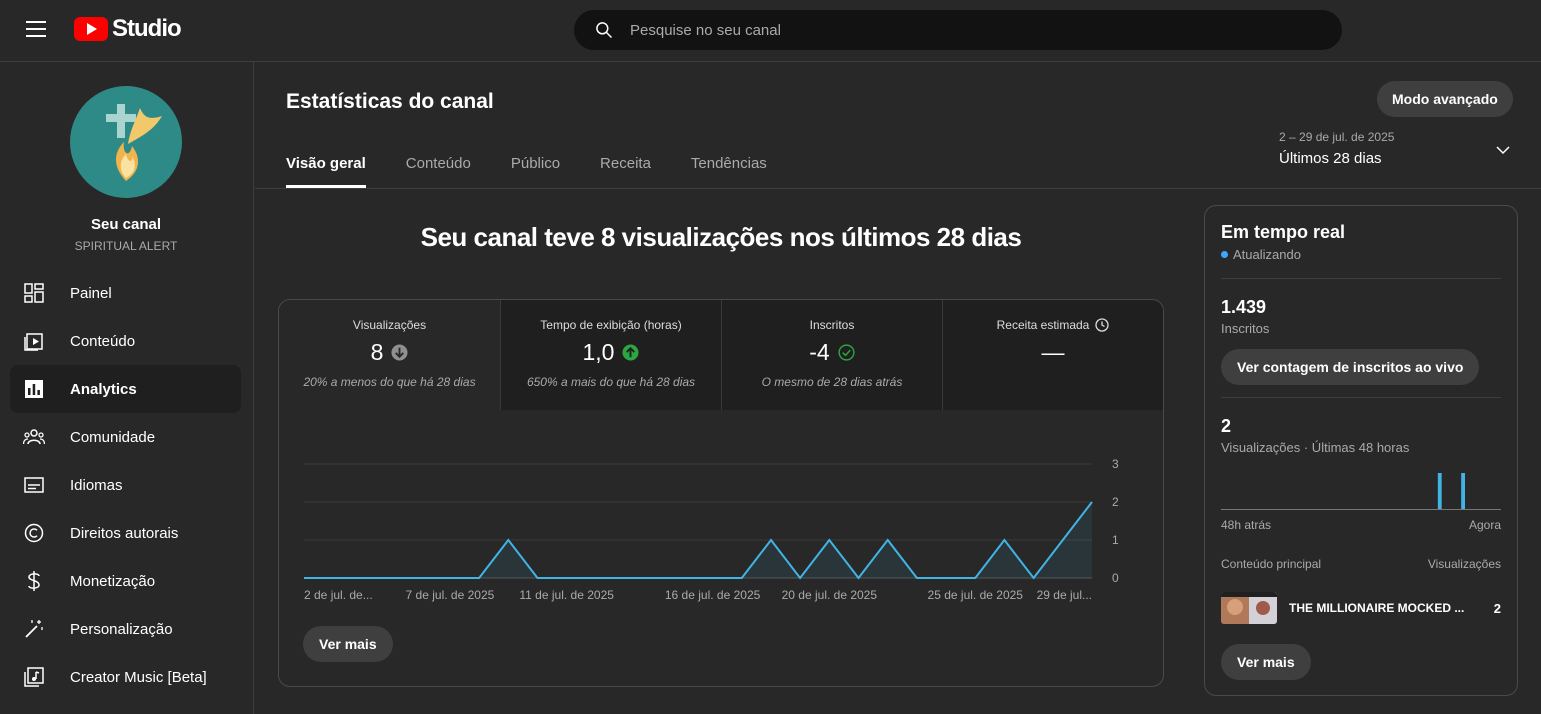 The image size is (1541, 714). I want to click on tab-publico: Público, so click(535, 165).